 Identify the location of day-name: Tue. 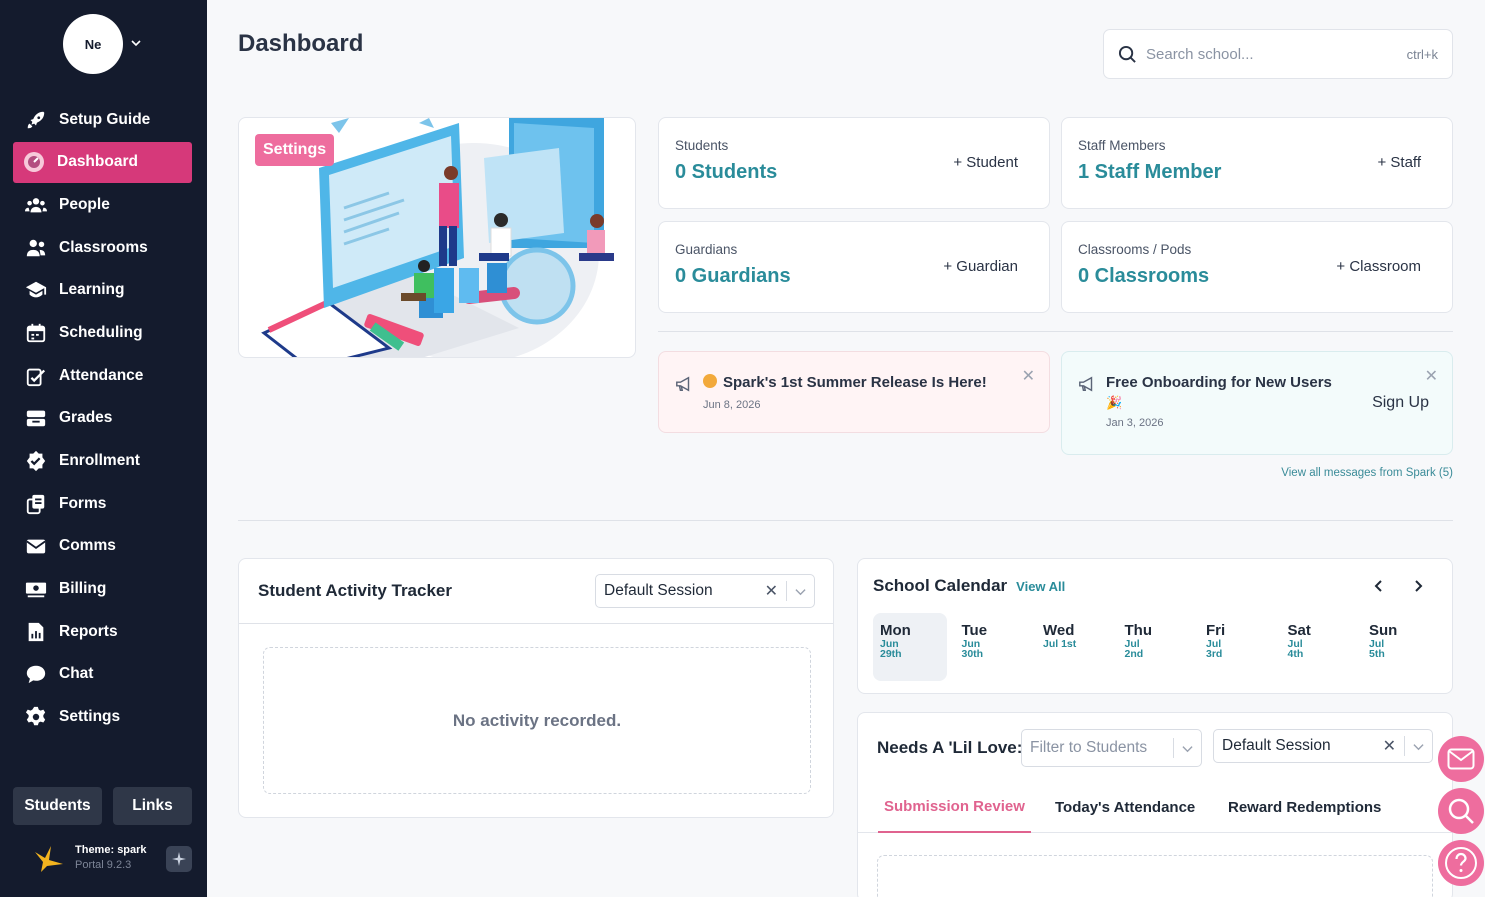
(974, 630).